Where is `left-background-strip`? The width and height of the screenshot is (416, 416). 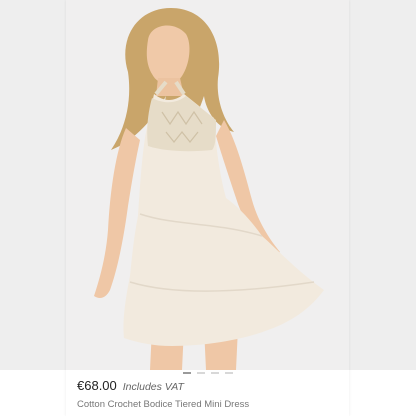 left-background-strip is located at coordinates (33, 185).